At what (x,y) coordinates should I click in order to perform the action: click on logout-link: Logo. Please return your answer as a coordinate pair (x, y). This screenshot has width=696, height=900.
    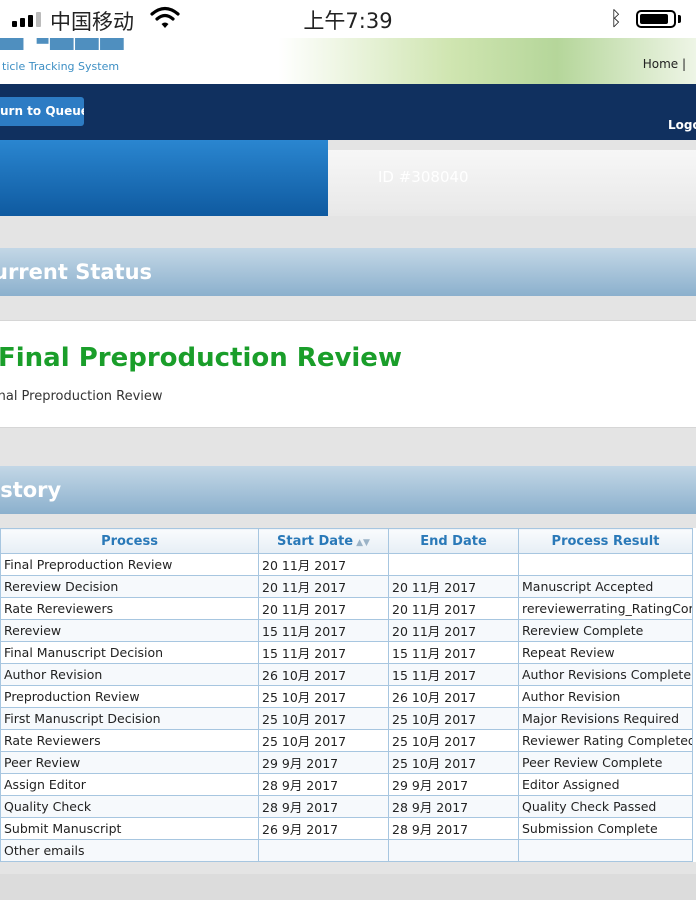
    Looking at the image, I should click on (682, 125).